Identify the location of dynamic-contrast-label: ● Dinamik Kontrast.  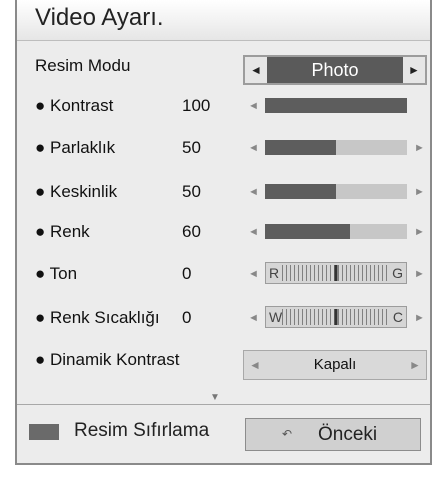
(107, 359).